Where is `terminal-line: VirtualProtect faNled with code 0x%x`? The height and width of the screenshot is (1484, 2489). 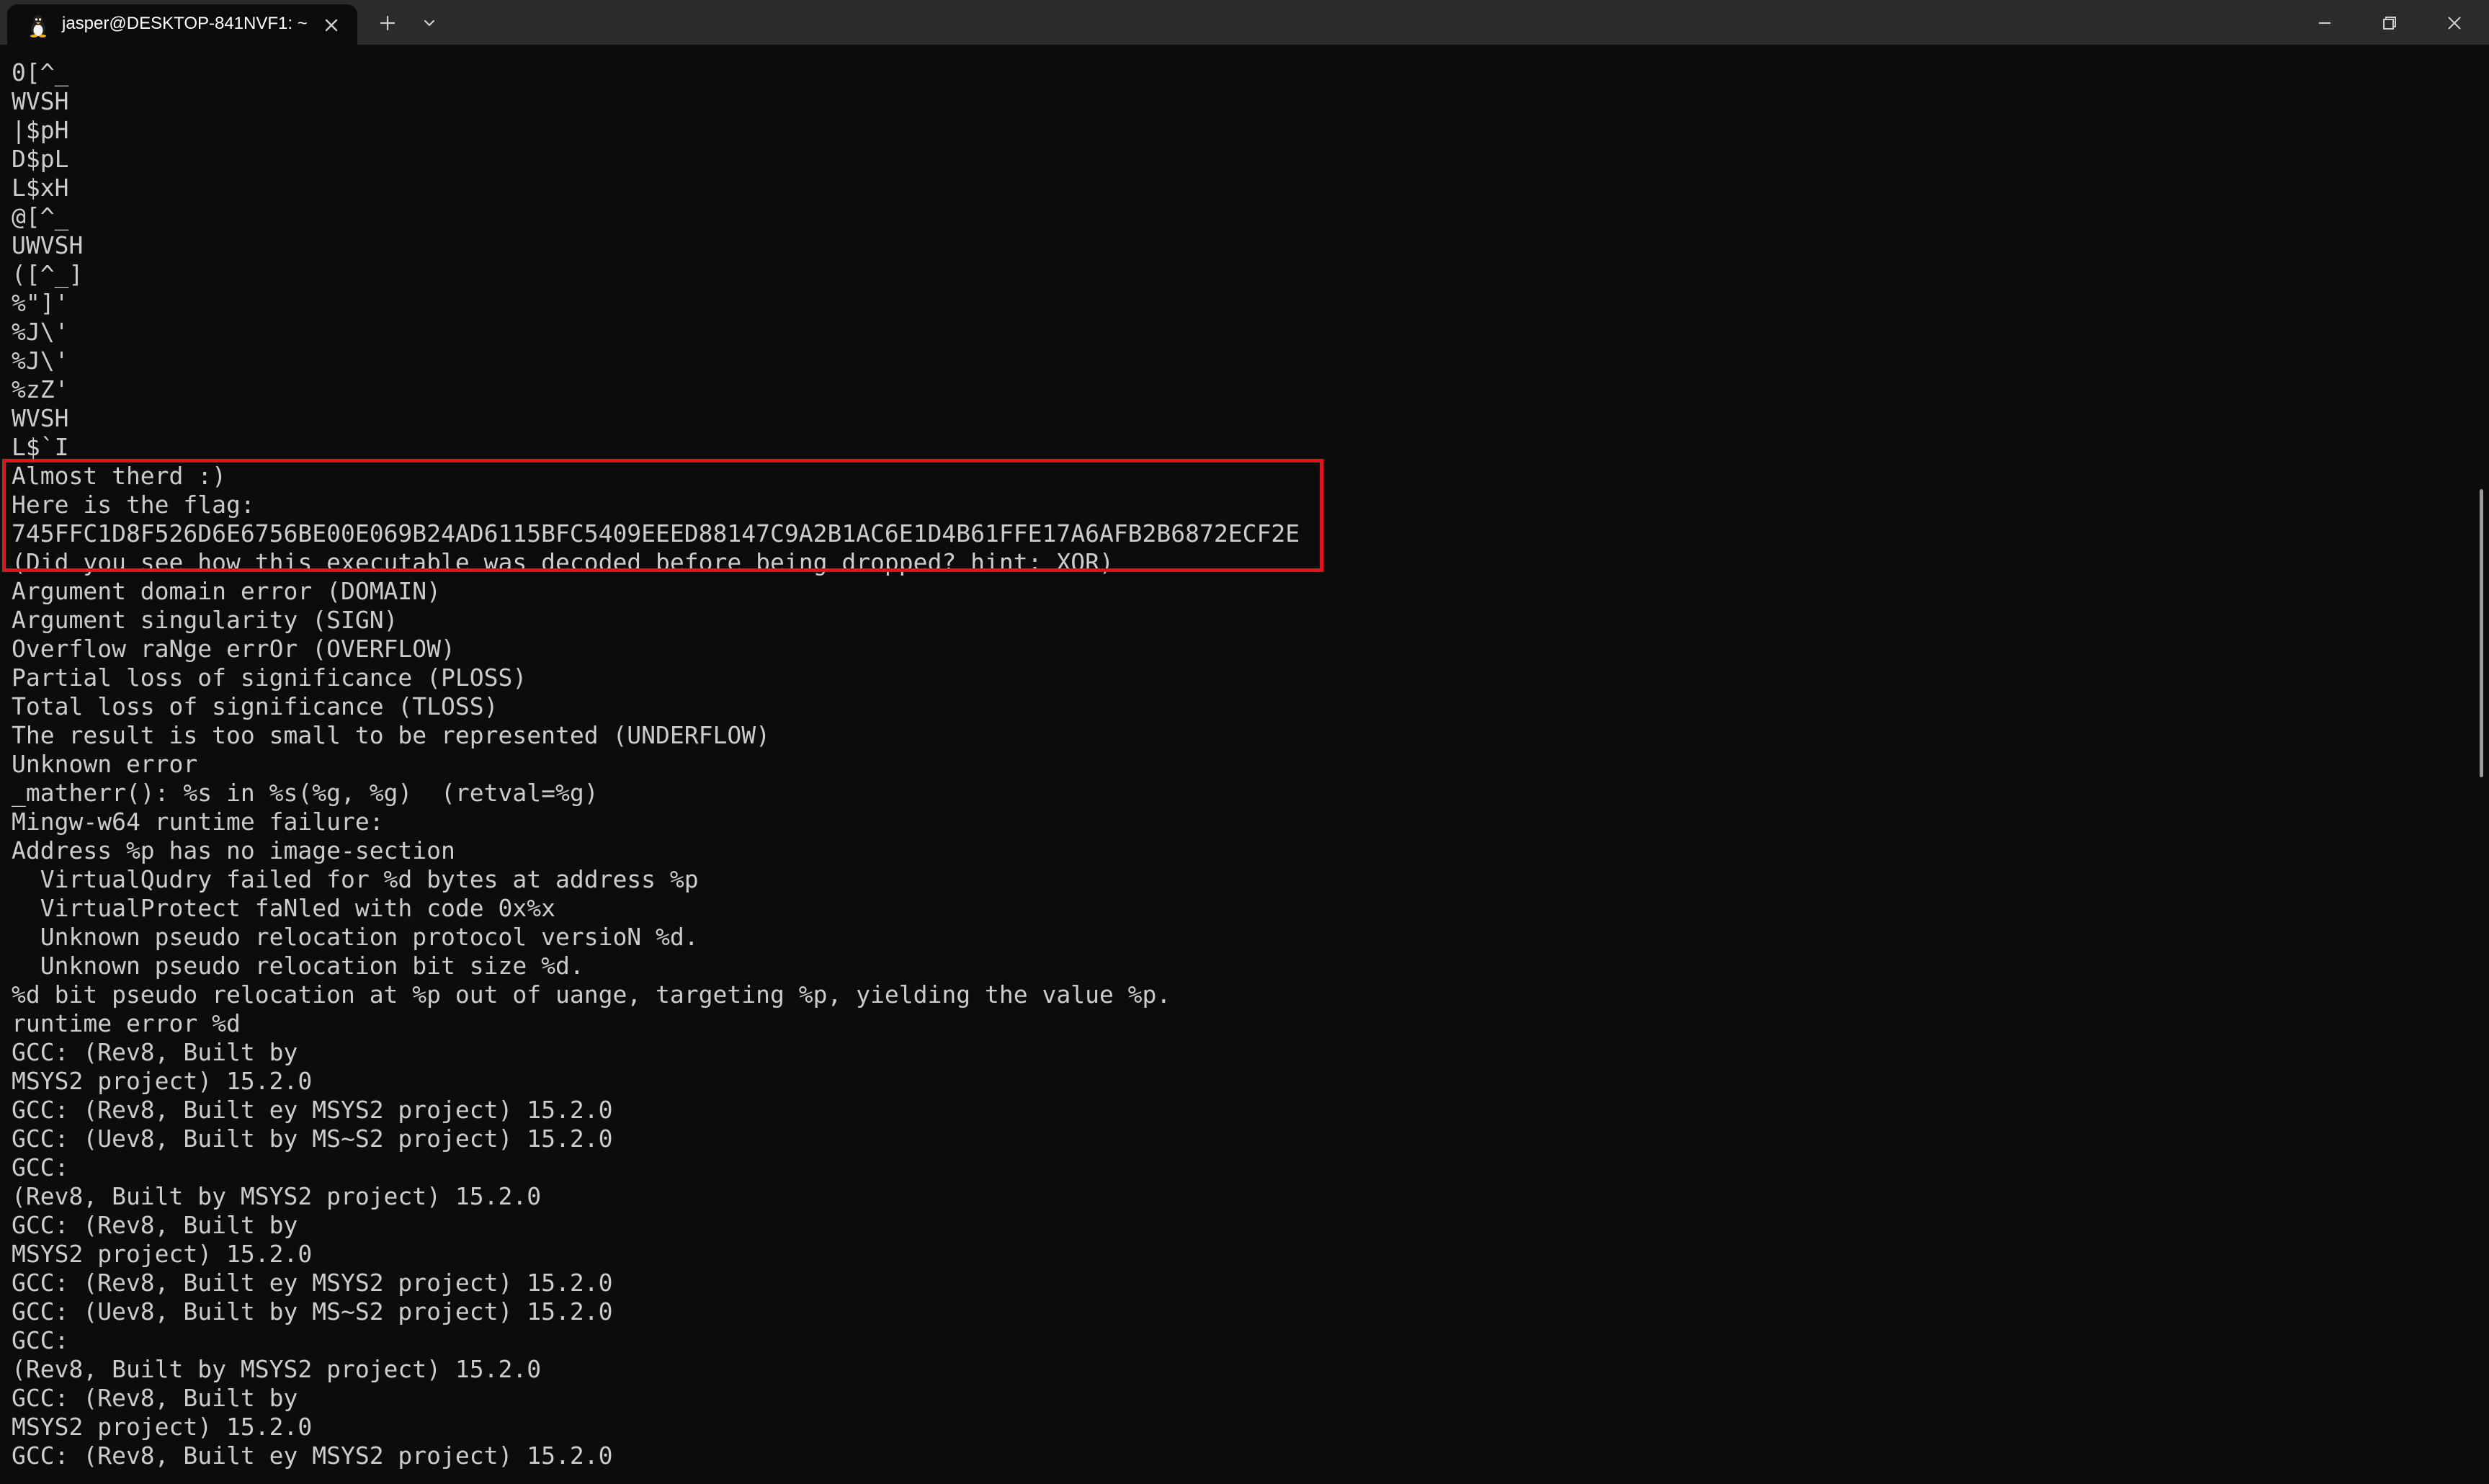 terminal-line: VirtualProtect faNled with code 0x%x is located at coordinates (283, 908).